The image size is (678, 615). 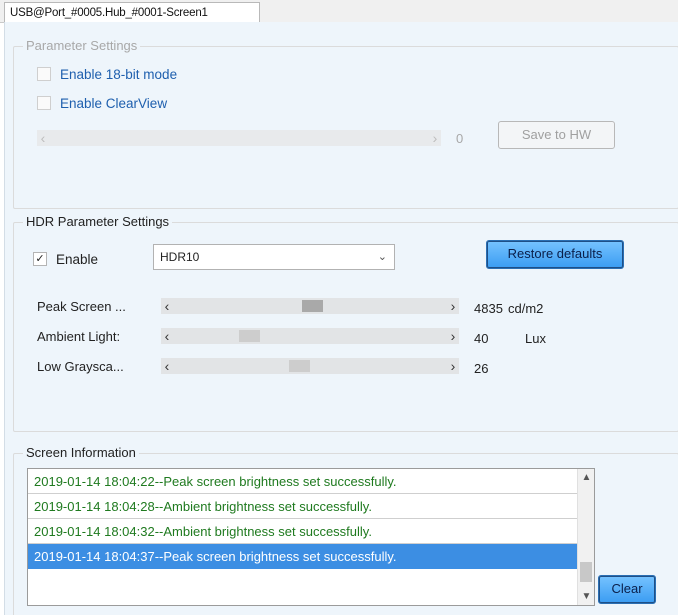 I want to click on tab-strip: USB@Port_#0005.Hub_#0001-Screen1, so click(x=339, y=12).